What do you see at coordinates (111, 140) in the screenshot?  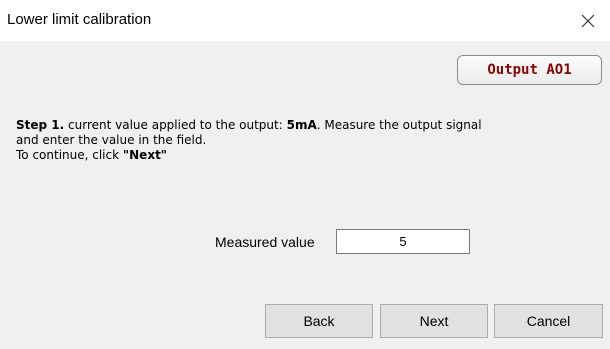 I see `instruction-line-2: and enter the value in the field.` at bounding box center [111, 140].